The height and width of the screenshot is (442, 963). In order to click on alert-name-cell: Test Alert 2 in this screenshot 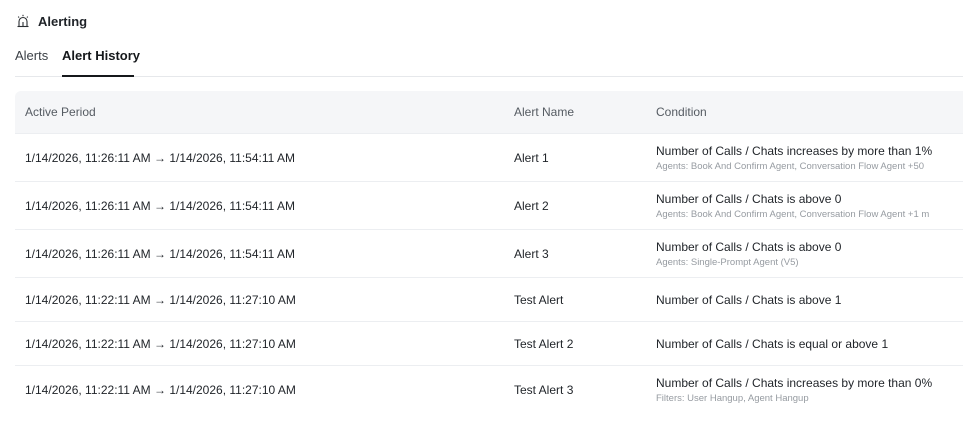, I will do `click(544, 344)`.